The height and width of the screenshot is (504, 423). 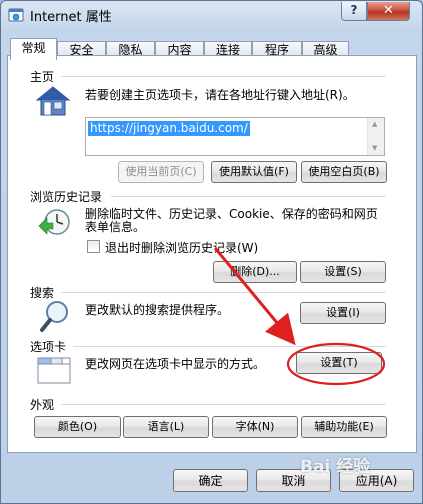 What do you see at coordinates (50, 346) in the screenshot?
I see `tabs-section-label: 选项卡` at bounding box center [50, 346].